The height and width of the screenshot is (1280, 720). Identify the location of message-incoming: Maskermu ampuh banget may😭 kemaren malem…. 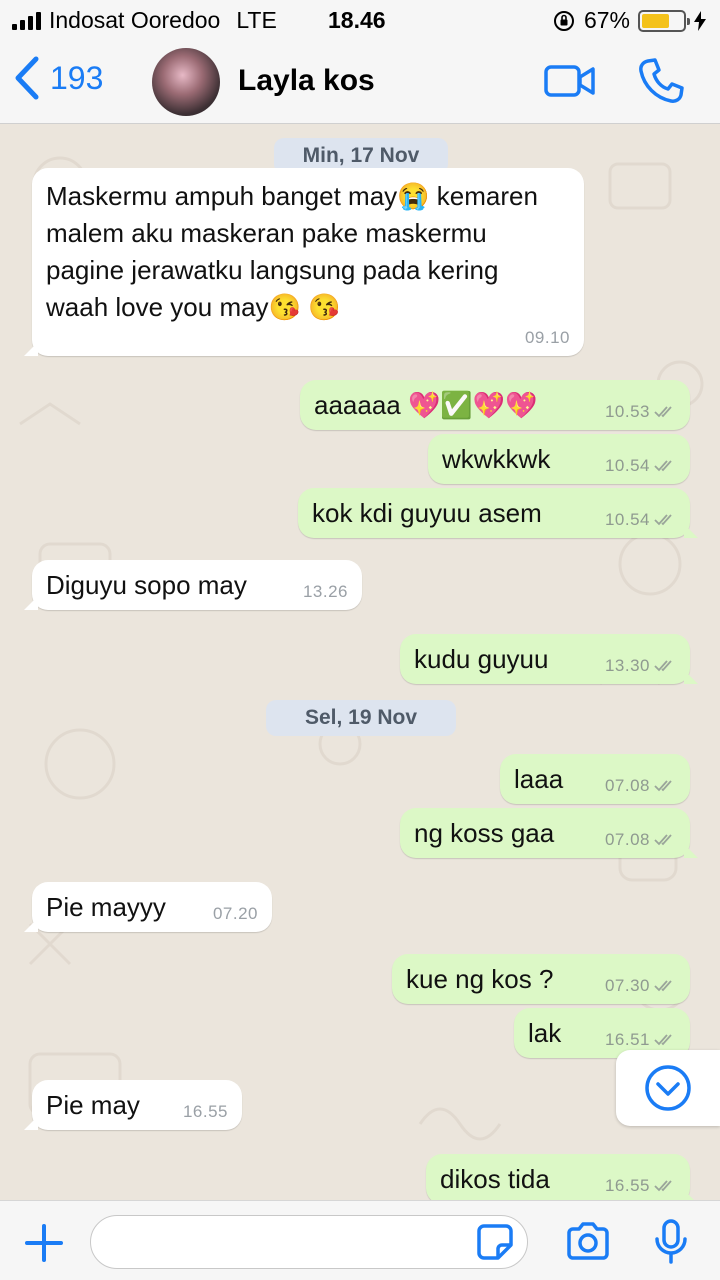
(304, 262).